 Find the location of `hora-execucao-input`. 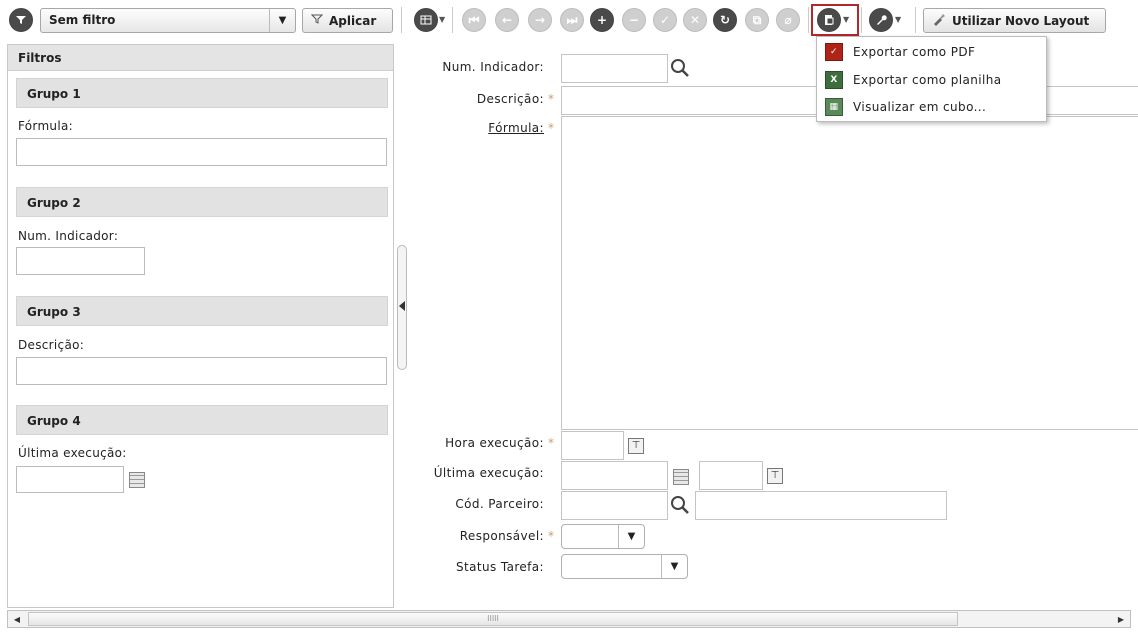

hora-execucao-input is located at coordinates (592, 445).